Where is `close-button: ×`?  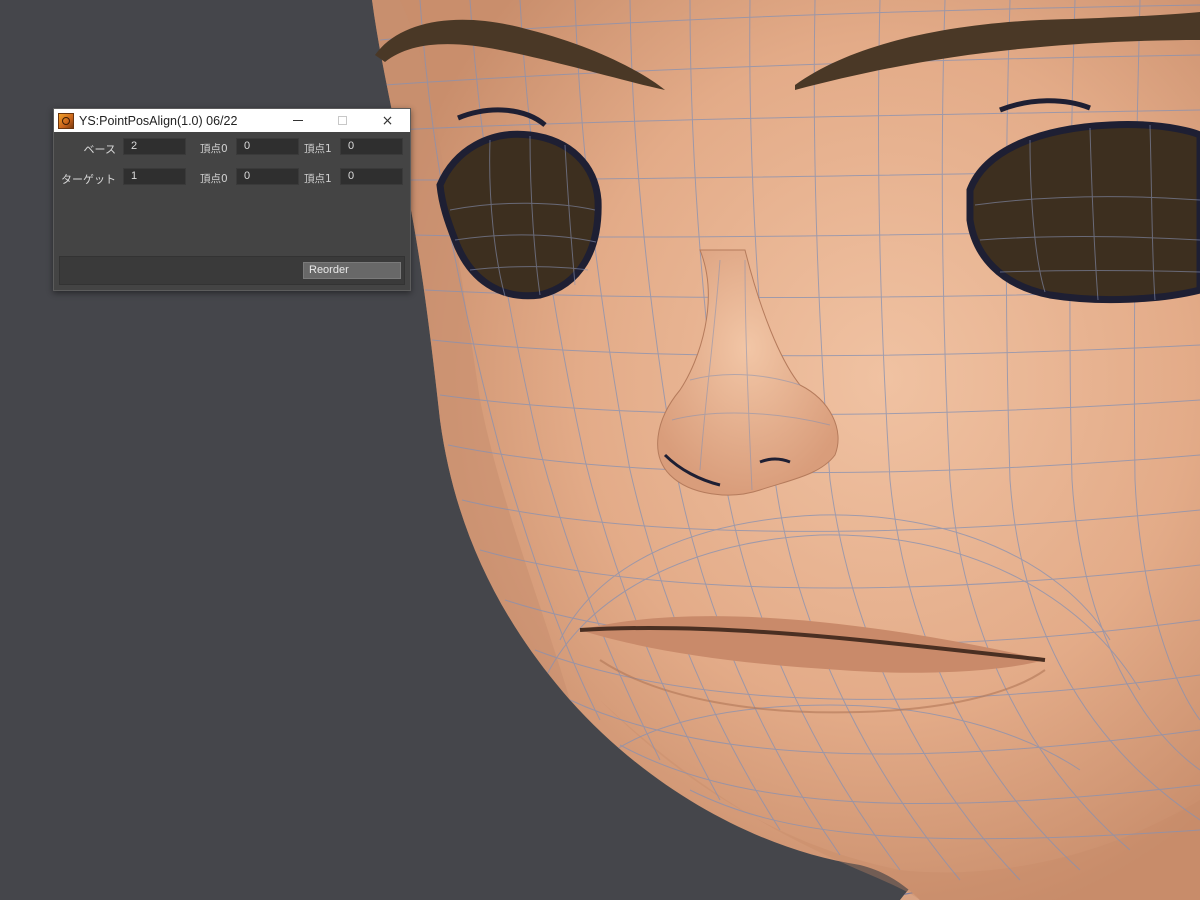
close-button: × is located at coordinates (387, 120).